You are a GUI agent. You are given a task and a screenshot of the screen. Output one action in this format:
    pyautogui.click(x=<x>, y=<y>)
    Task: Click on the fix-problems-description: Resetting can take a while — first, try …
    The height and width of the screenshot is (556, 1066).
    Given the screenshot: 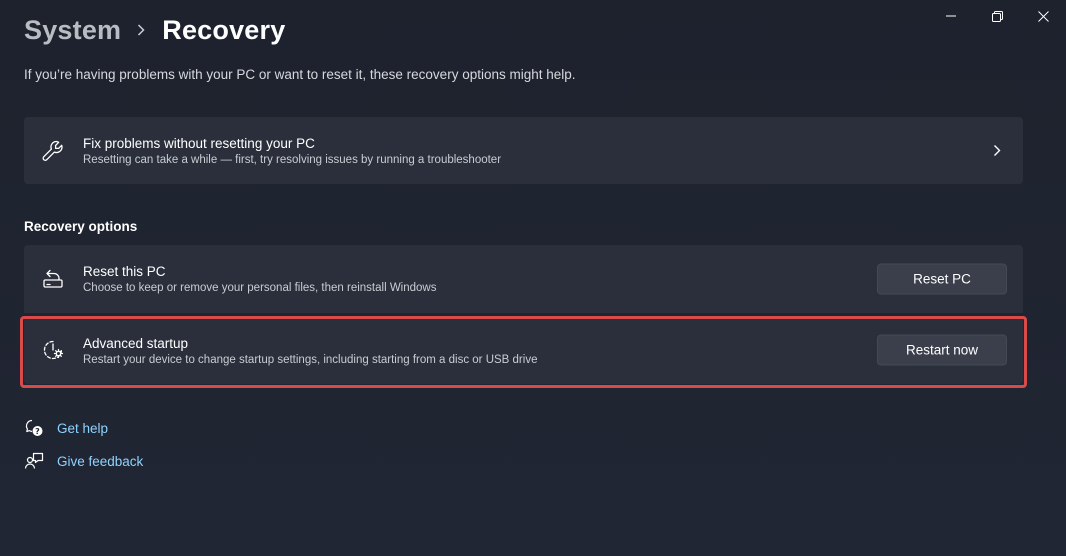 What is the action you would take?
    pyautogui.click(x=292, y=160)
    